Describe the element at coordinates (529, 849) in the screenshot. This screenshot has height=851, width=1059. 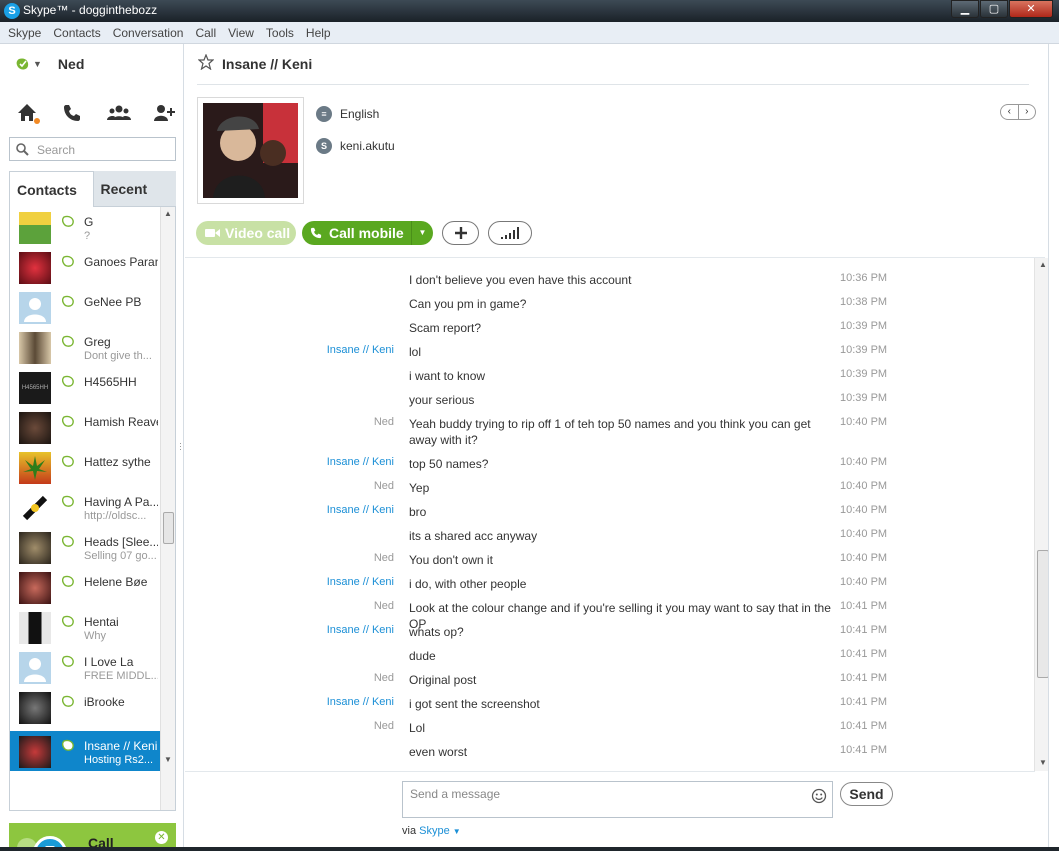
I see `window-bottom-edge` at that location.